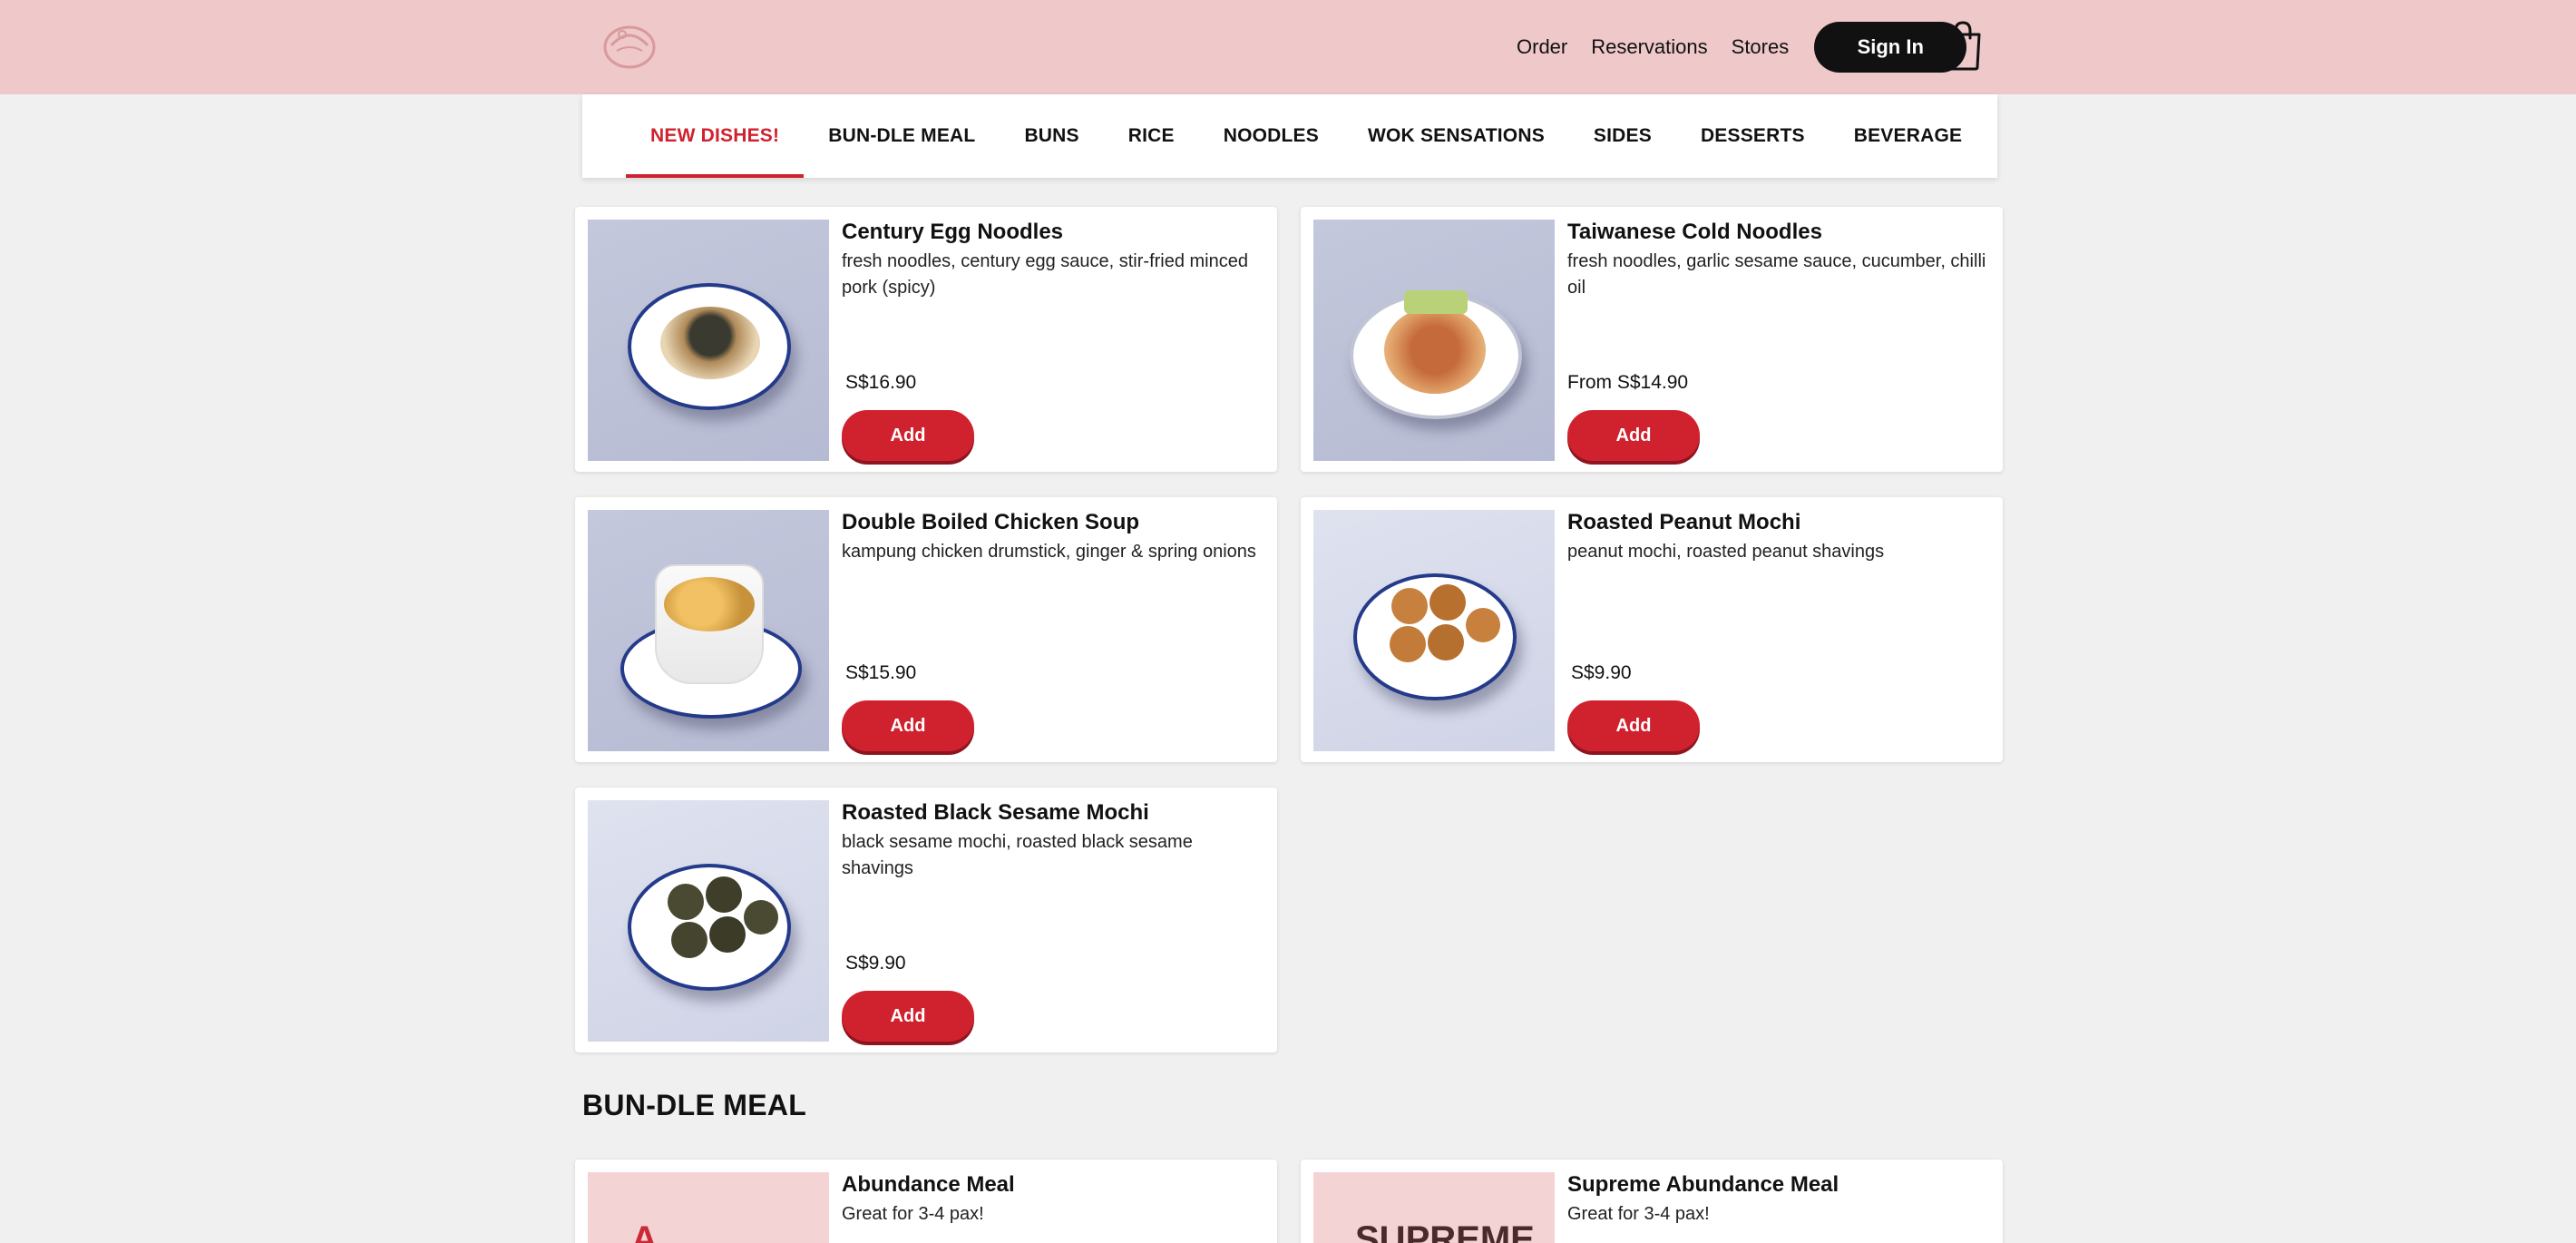 This screenshot has width=2576, height=1243. Describe the element at coordinates (715, 136) in the screenshot. I see `tab-new-dishes: NEW DISHES!` at that location.